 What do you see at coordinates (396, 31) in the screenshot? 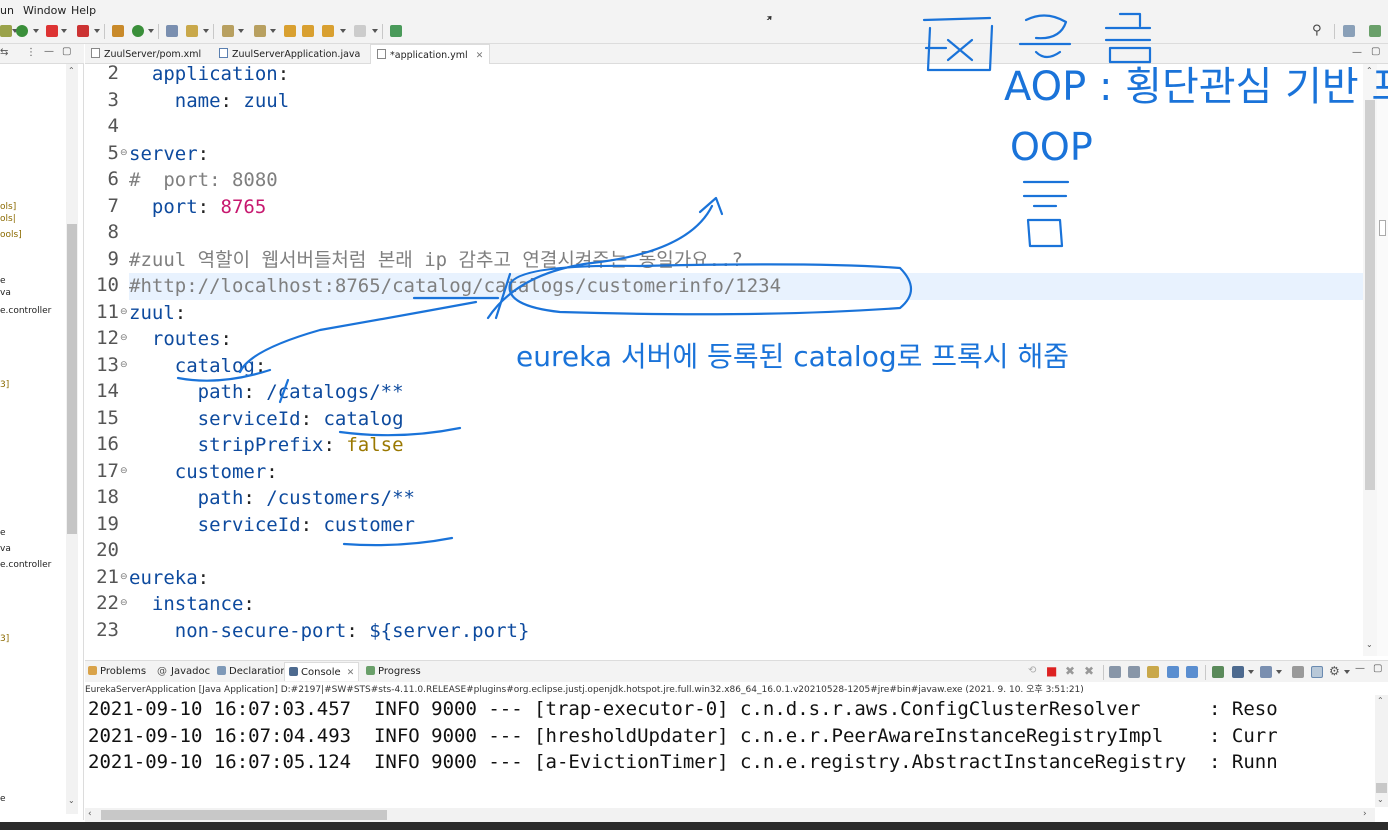
I see `pin-editor-icon` at bounding box center [396, 31].